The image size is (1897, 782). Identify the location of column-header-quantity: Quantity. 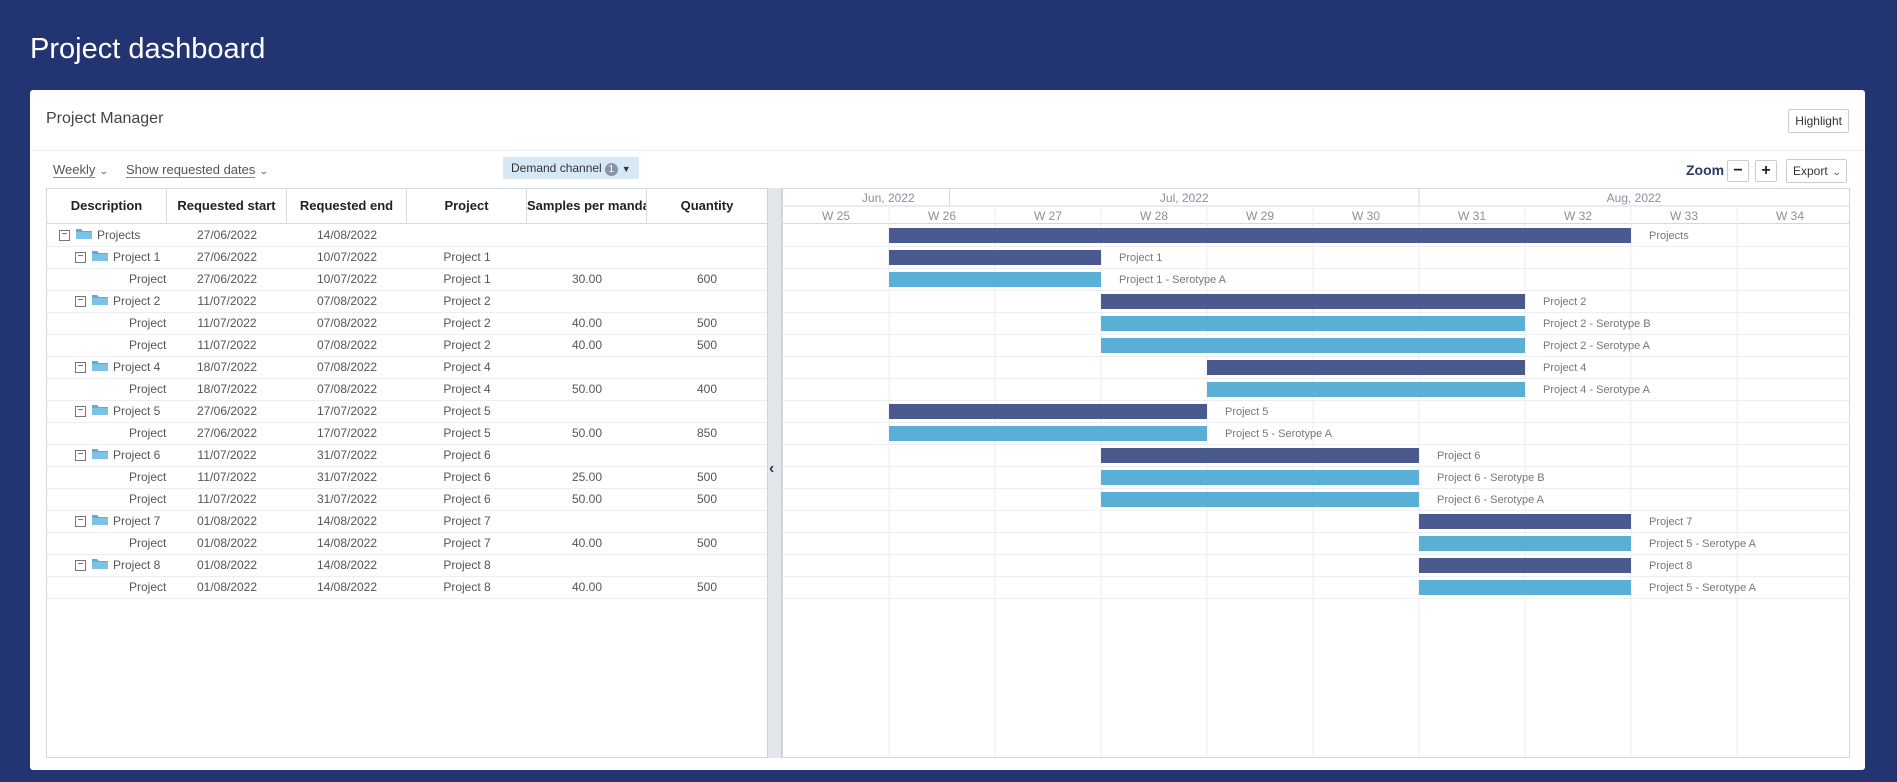
(707, 206).